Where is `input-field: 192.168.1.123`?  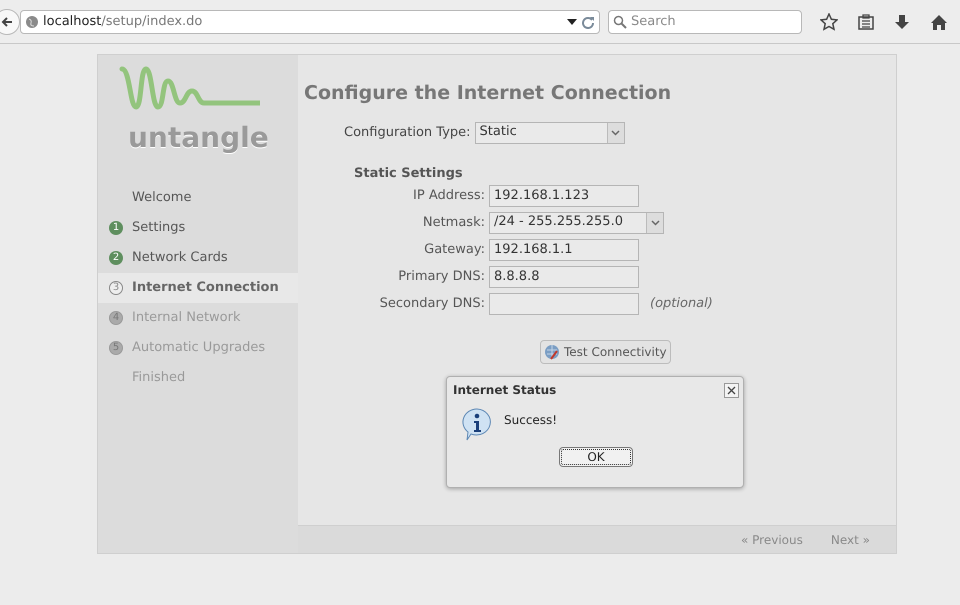 input-field: 192.168.1.123 is located at coordinates (564, 196).